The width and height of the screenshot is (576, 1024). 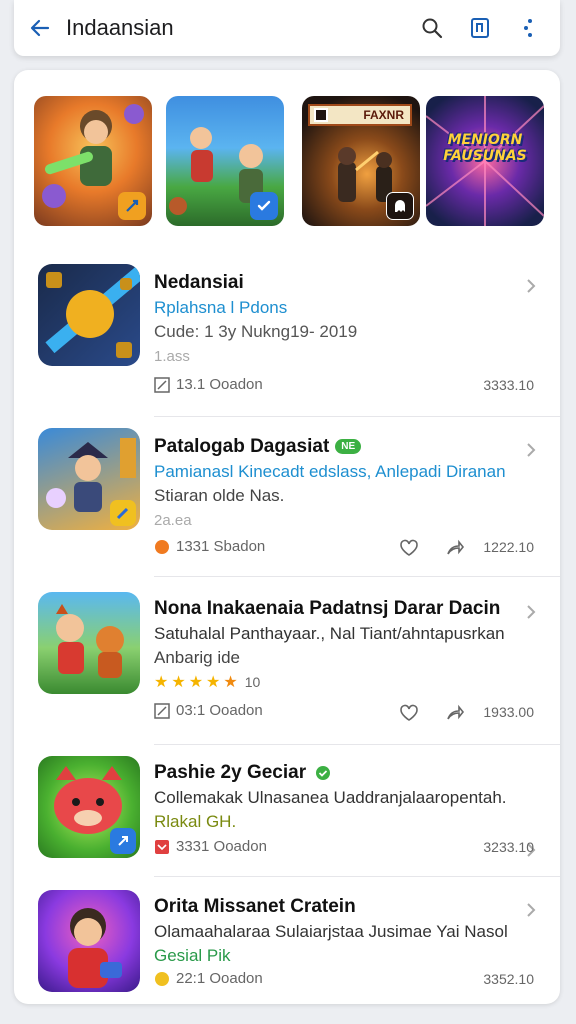 I want to click on app-title: Pashie 2y Geciar, so click(x=242, y=773).